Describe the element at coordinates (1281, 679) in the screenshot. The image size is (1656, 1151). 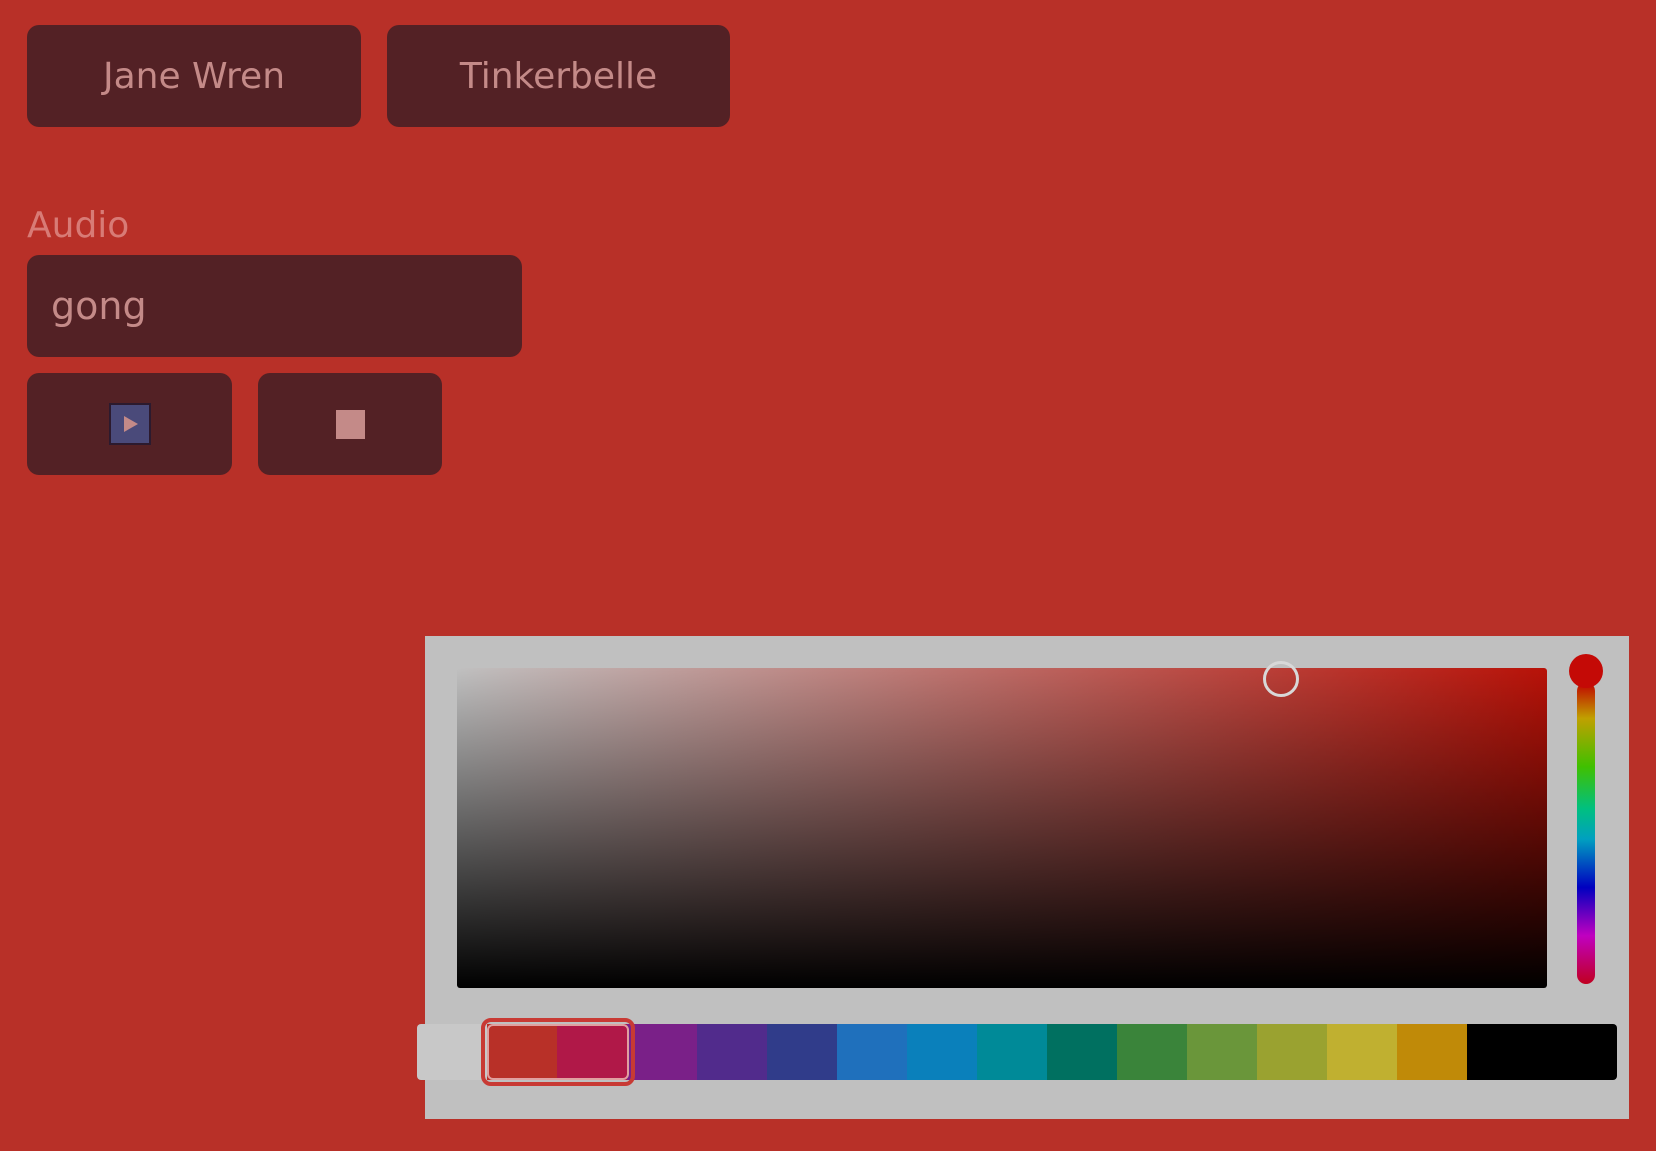
I see `saturation-value-handle` at that location.